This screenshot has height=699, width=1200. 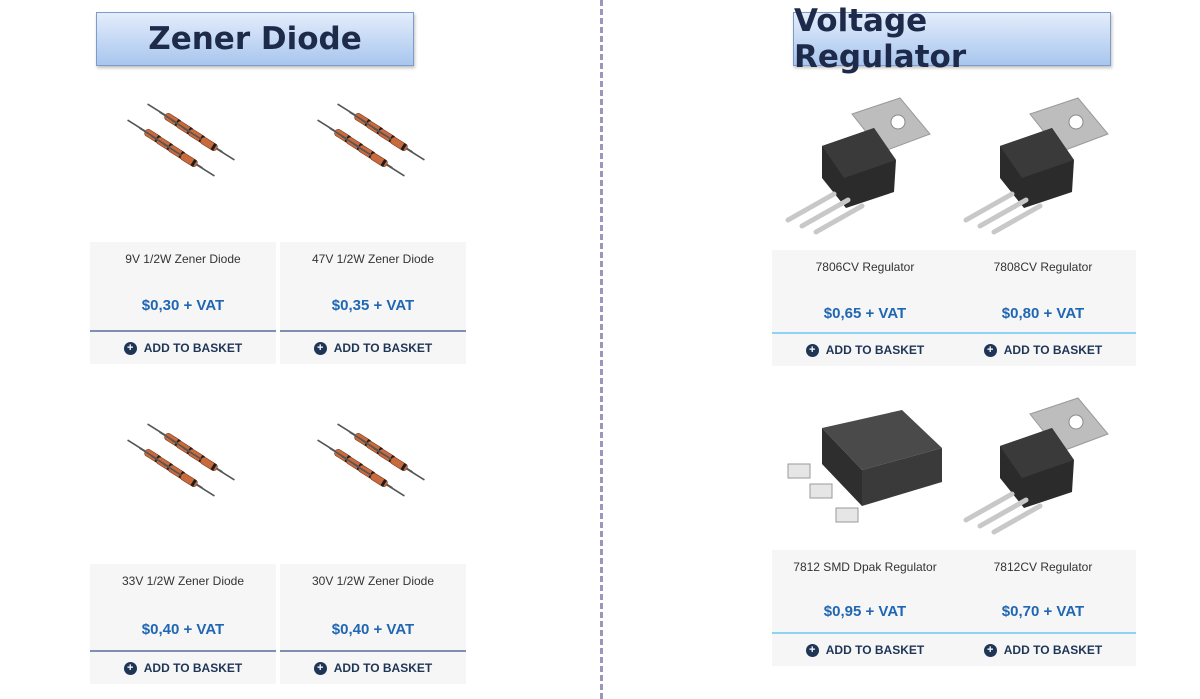 I want to click on product-price: $0,65 + VAT, so click(x=865, y=313).